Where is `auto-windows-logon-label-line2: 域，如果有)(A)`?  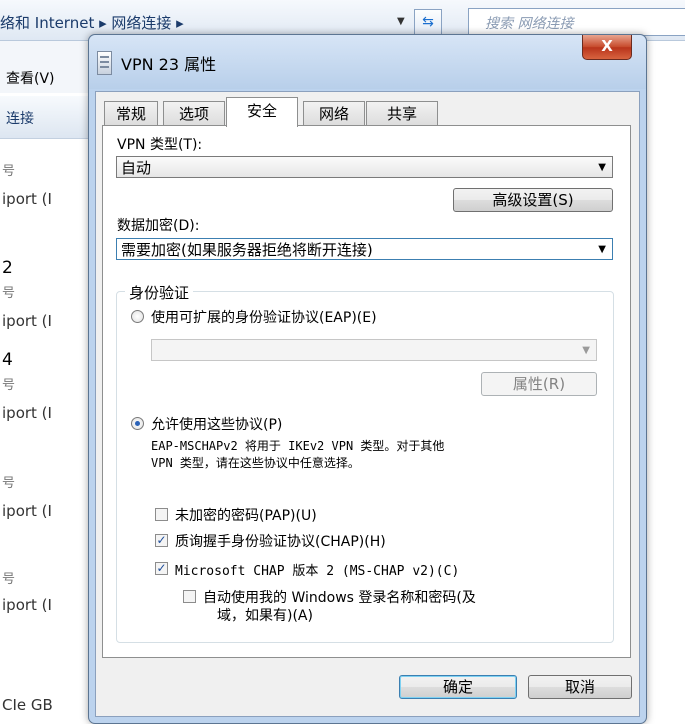 auto-windows-logon-label-line2: 域，如果有)(A) is located at coordinates (265, 615).